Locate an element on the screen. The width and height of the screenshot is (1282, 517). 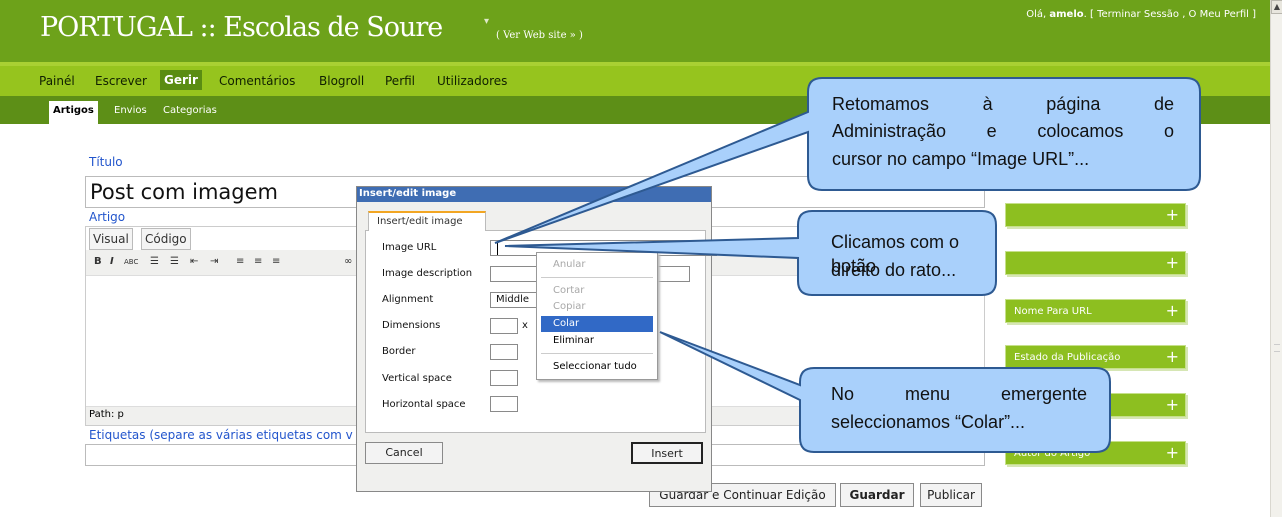
image-url-label: Image URL is located at coordinates (409, 247).